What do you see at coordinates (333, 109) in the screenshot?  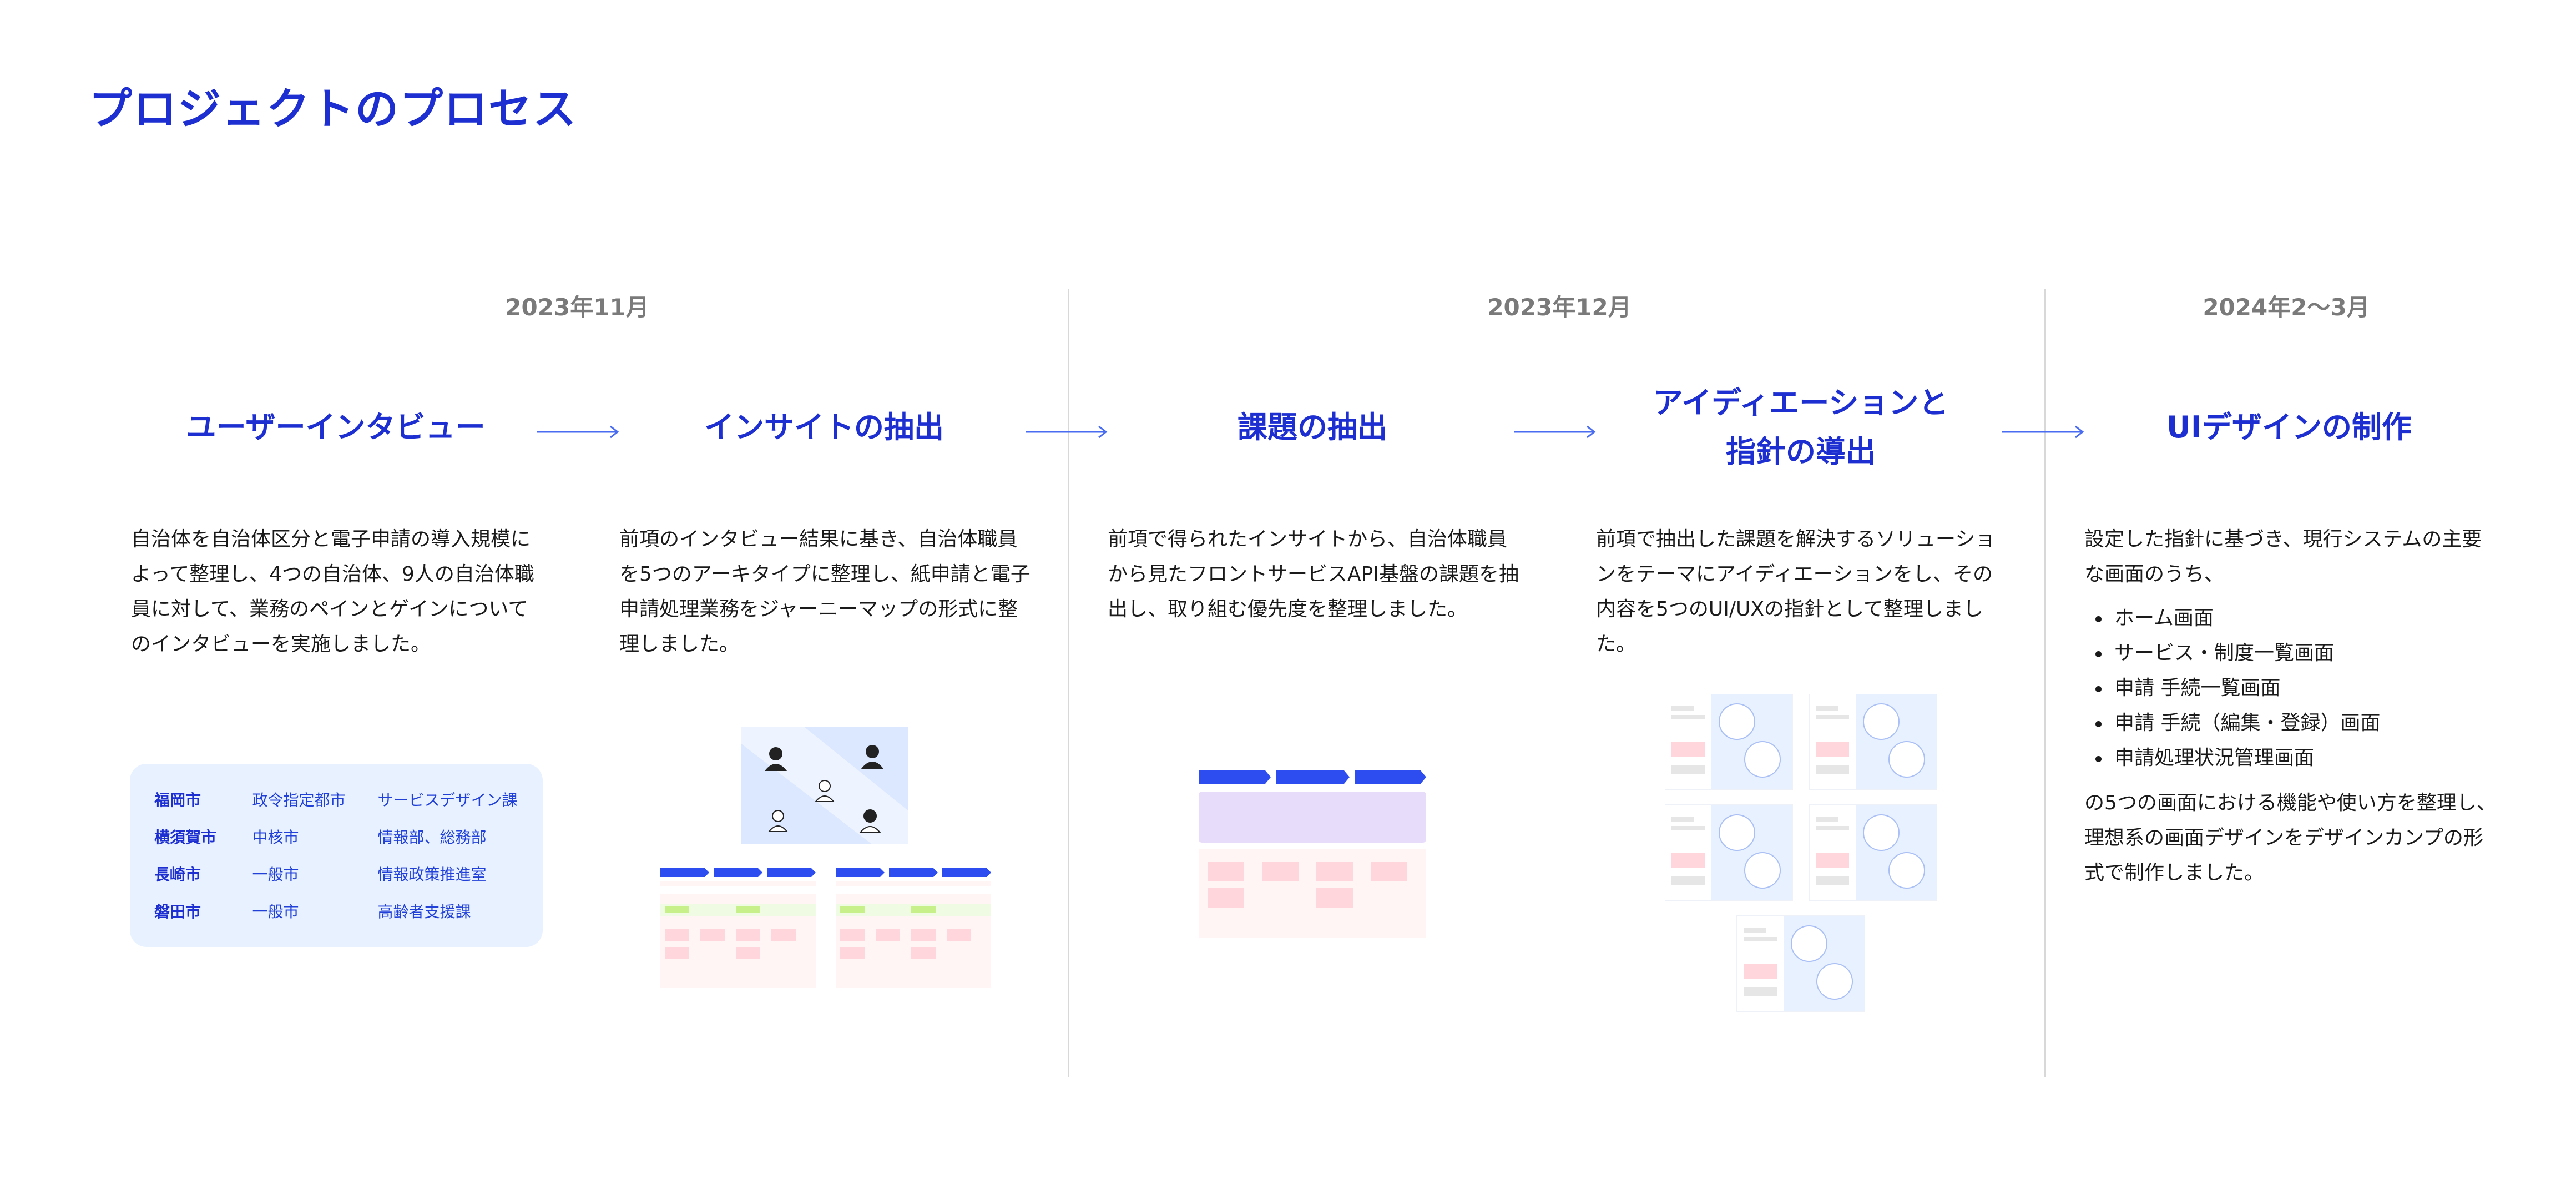 I see `page-title: プロジェクトのプロセス` at bounding box center [333, 109].